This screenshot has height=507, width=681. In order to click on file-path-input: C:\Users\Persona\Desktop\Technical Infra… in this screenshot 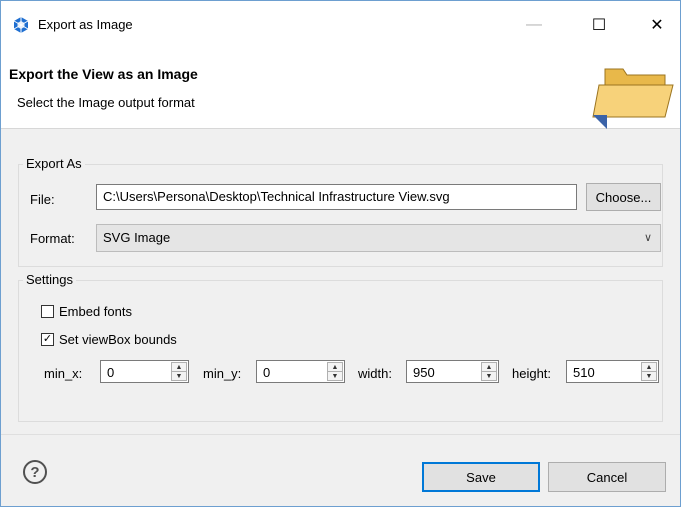, I will do `click(336, 197)`.